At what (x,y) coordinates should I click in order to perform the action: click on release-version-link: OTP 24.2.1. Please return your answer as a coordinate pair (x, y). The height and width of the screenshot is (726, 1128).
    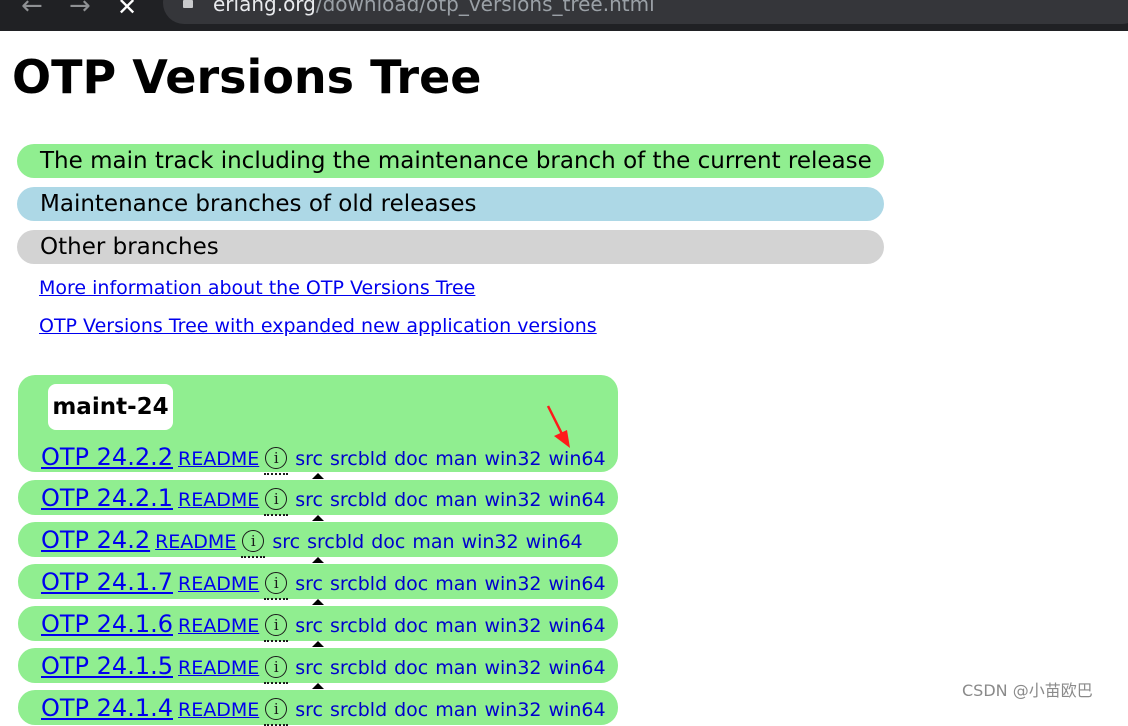
    Looking at the image, I should click on (107, 498).